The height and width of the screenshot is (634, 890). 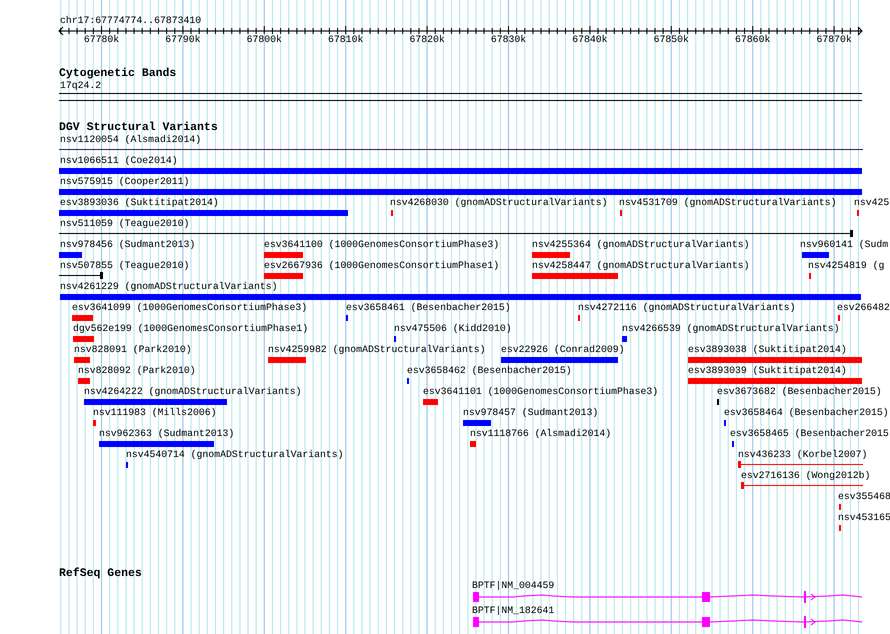 I want to click on variant-label: nsv4254819 (g, so click(x=846, y=266).